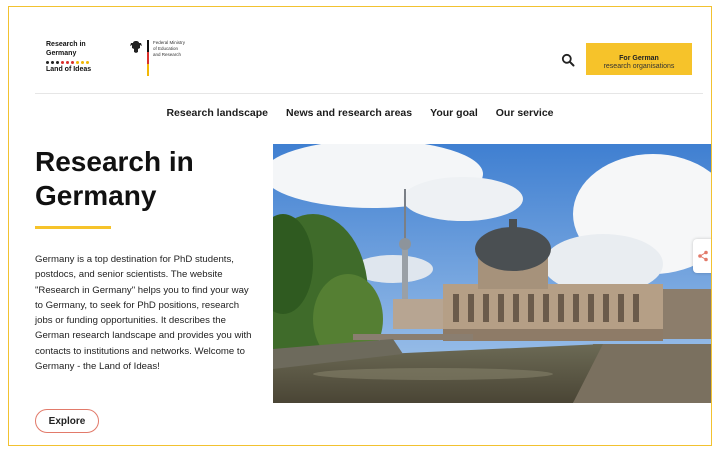 The width and height of the screenshot is (716, 449). Describe the element at coordinates (114, 178) in the screenshot. I see `page-title: Research in Germany` at that location.